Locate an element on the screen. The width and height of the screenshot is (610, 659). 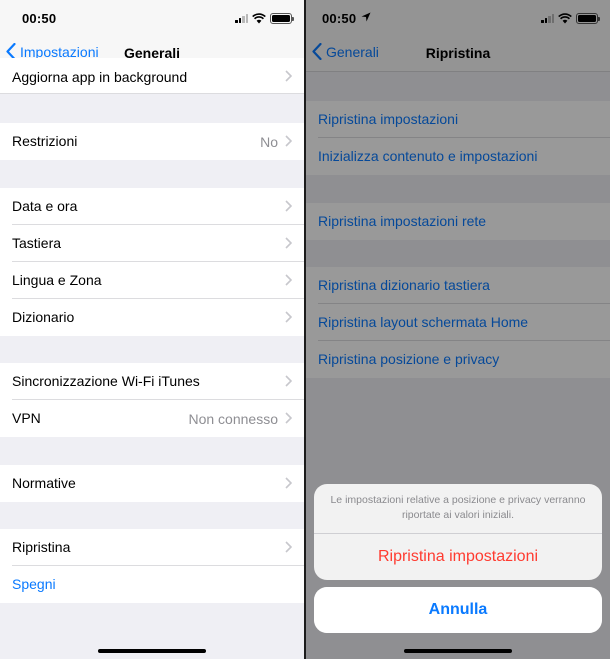
settings-row-restrizioni: Restrizioni No is located at coordinates (152, 141).